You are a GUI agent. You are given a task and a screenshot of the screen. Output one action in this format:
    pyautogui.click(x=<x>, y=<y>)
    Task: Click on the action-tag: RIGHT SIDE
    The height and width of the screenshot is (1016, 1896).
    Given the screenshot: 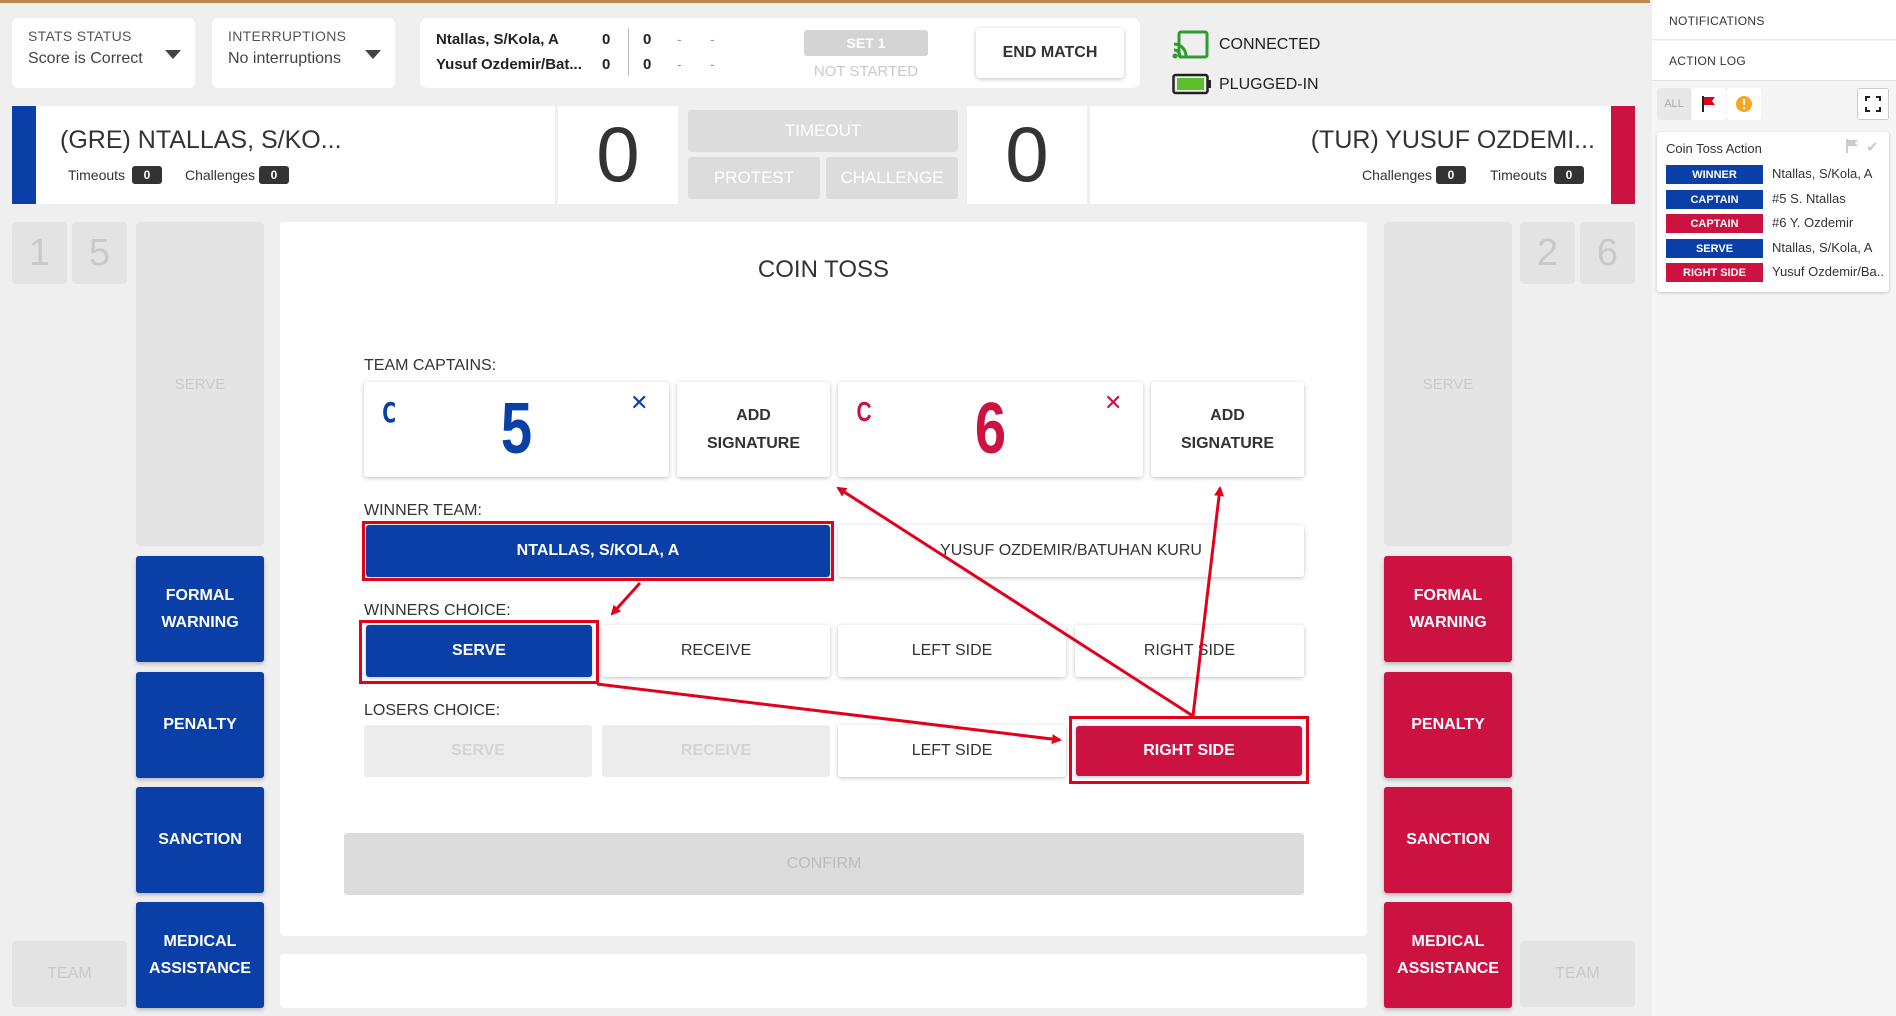 What is the action you would take?
    pyautogui.click(x=1714, y=272)
    